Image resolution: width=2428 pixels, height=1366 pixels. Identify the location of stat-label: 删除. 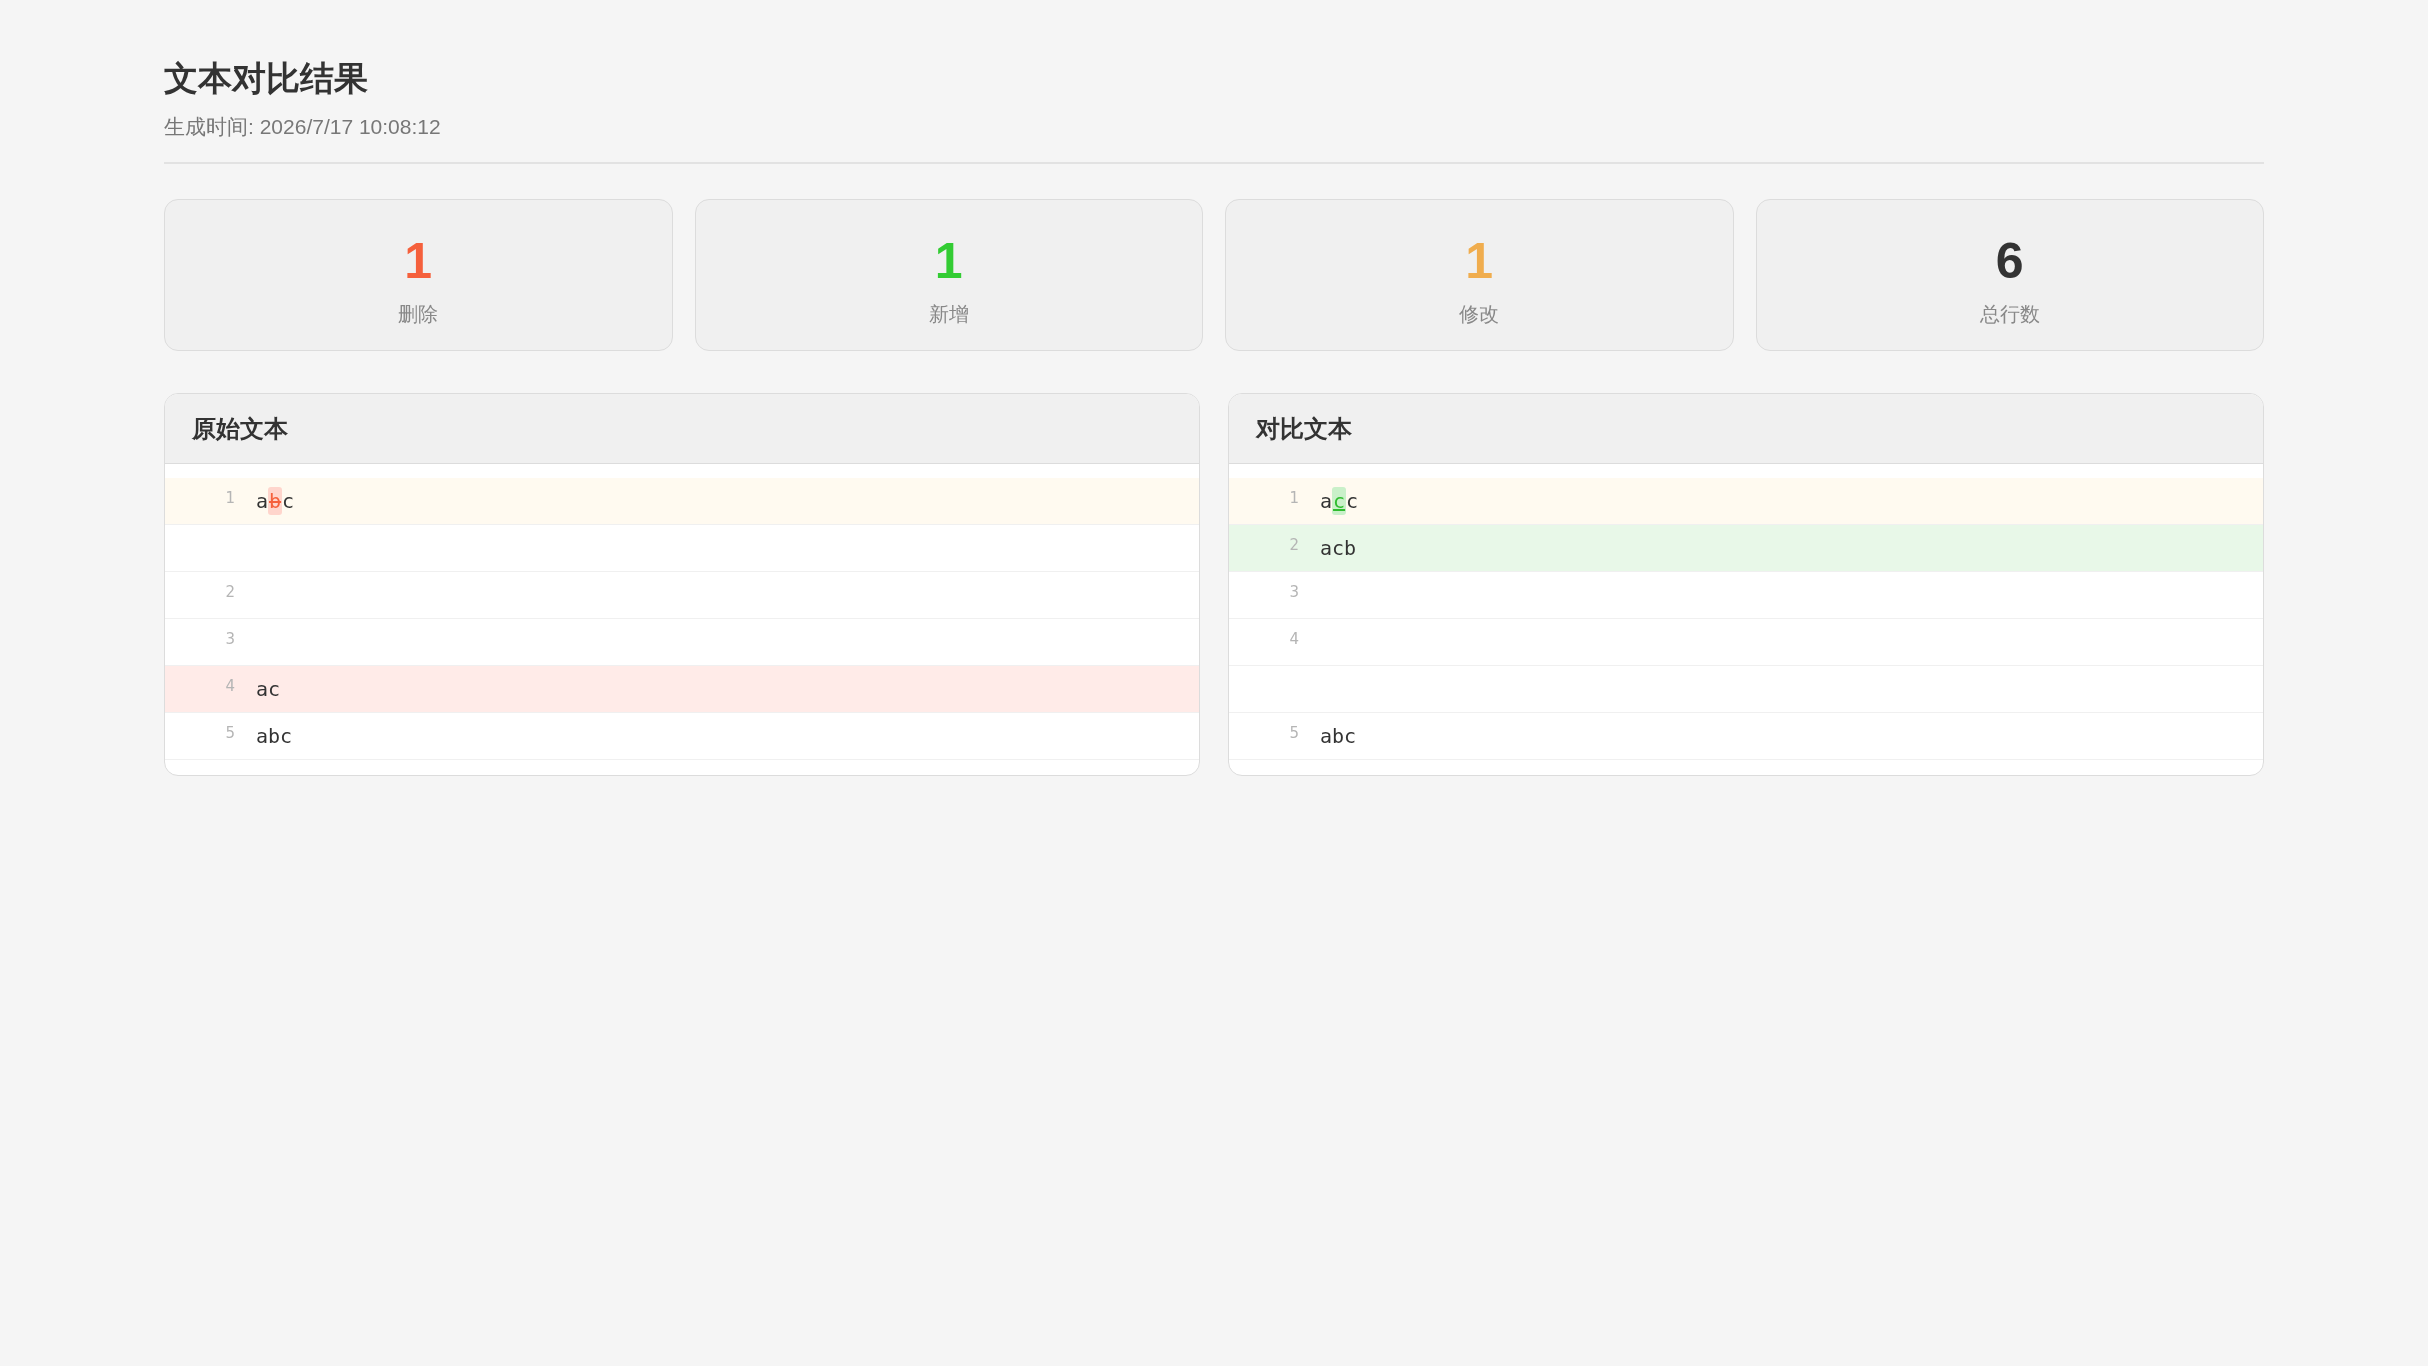
(418, 314).